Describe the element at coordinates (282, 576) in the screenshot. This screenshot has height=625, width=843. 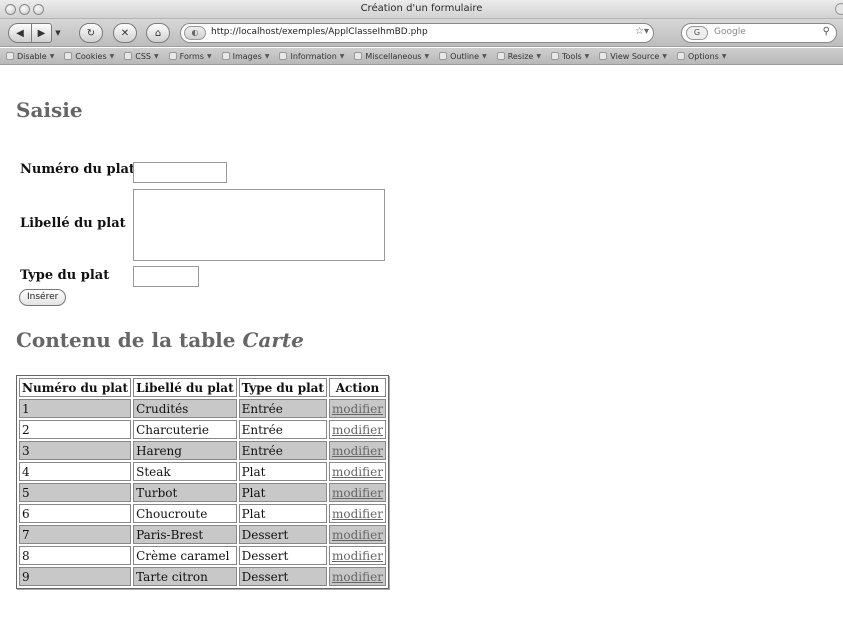
I see `cell-type: Dessert` at that location.